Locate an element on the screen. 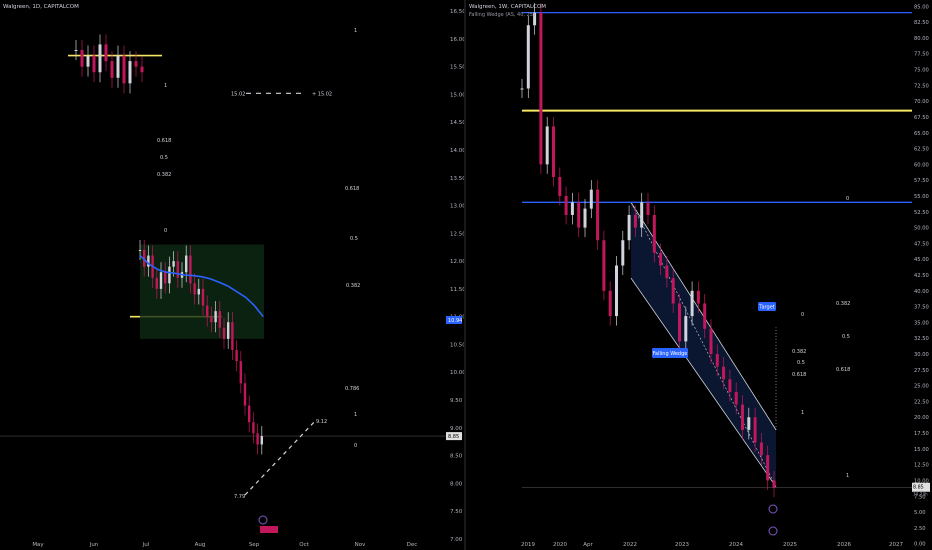 The height and width of the screenshot is (550, 932). price-tick-label: 9.00 is located at coordinates (456, 429).